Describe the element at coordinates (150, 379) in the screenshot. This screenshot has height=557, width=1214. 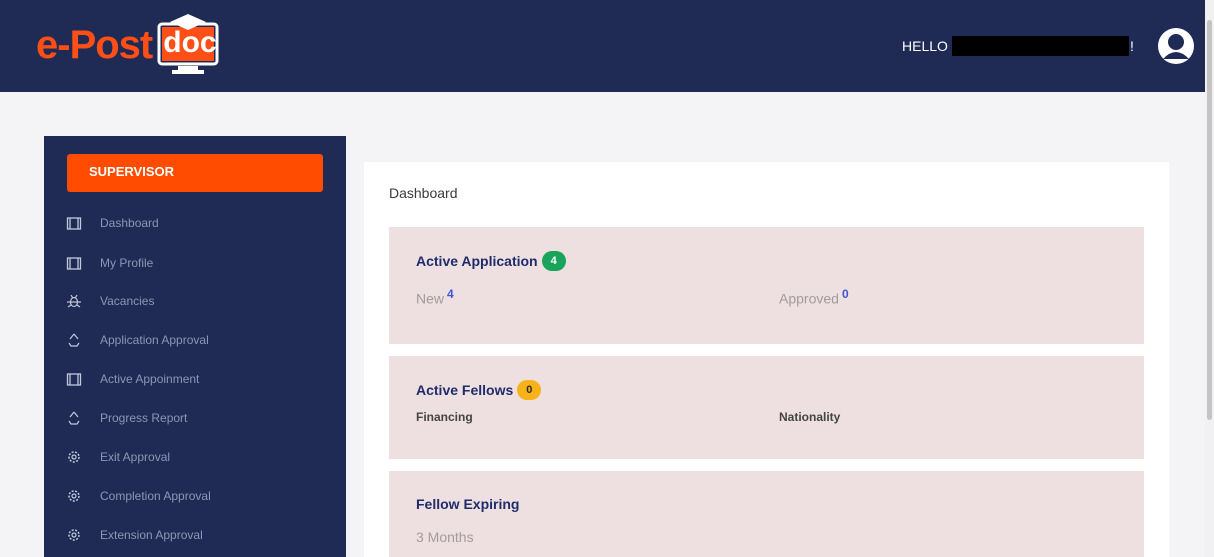
I see `sidebar-item-label: Active Appoinment` at that location.